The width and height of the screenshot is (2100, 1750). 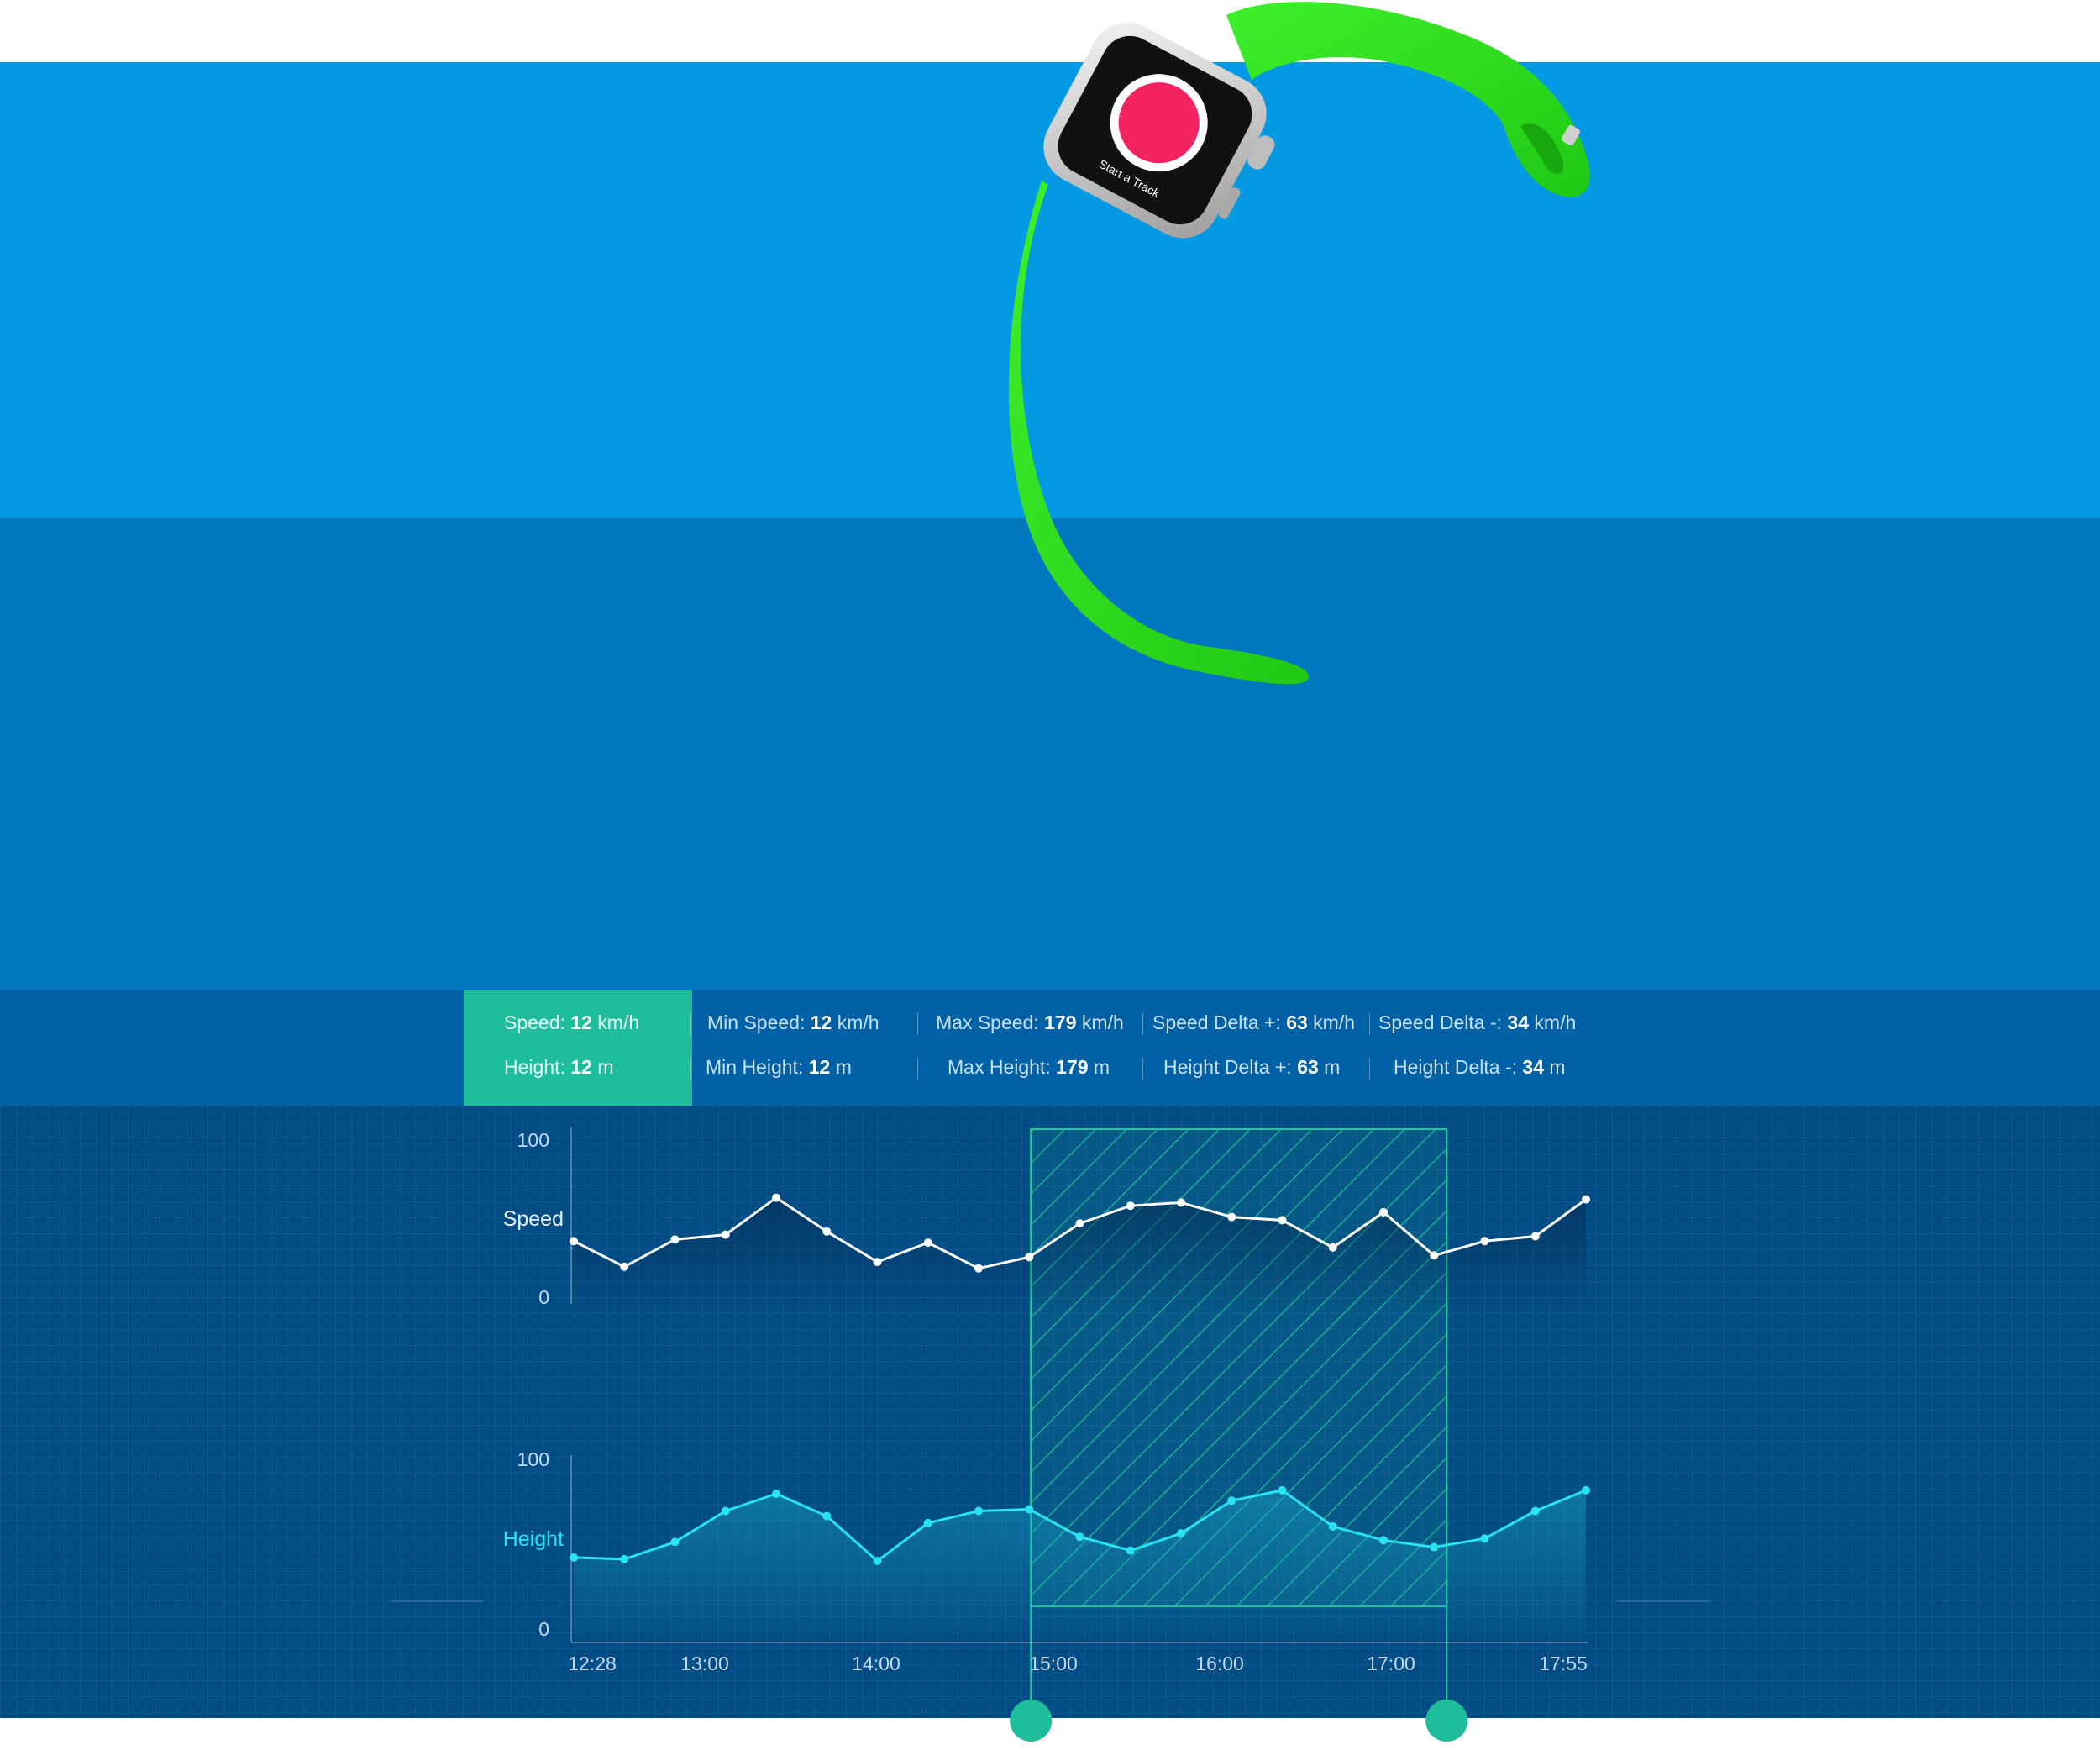 What do you see at coordinates (1219, 1664) in the screenshot?
I see `x-tick-label: 16:00` at bounding box center [1219, 1664].